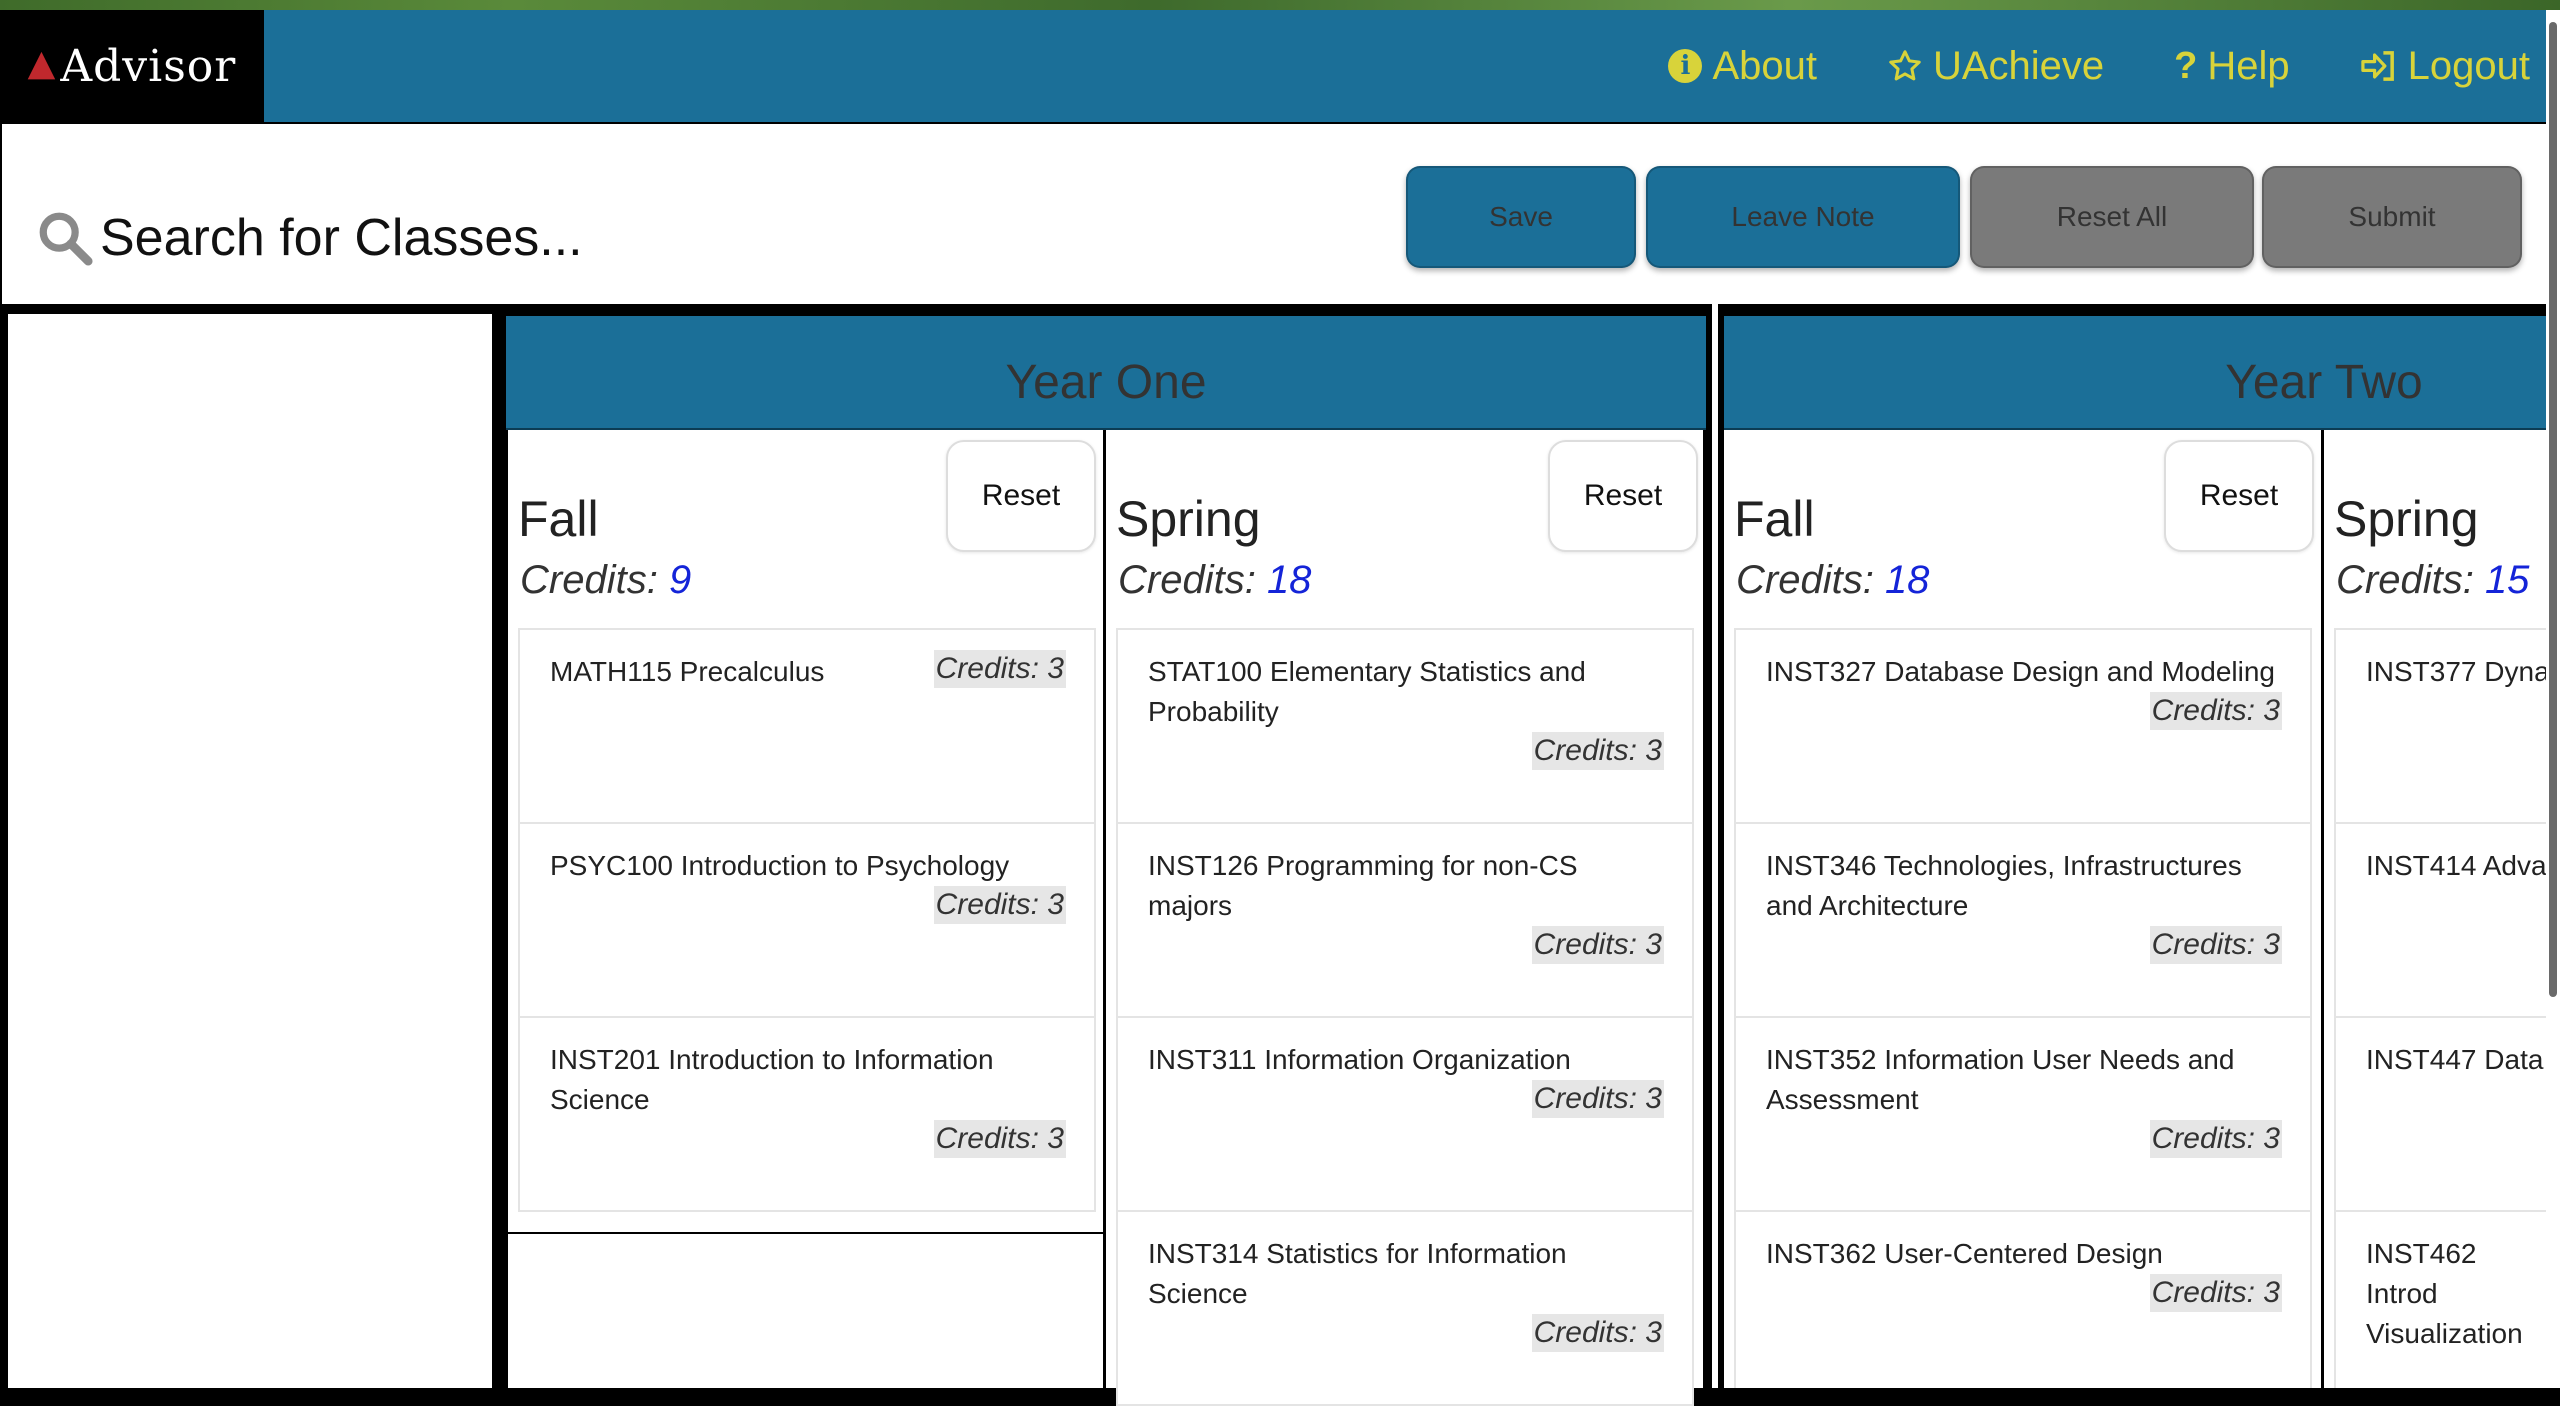 The height and width of the screenshot is (1406, 2560). I want to click on logo-text: ▲Advisor, so click(132, 66).